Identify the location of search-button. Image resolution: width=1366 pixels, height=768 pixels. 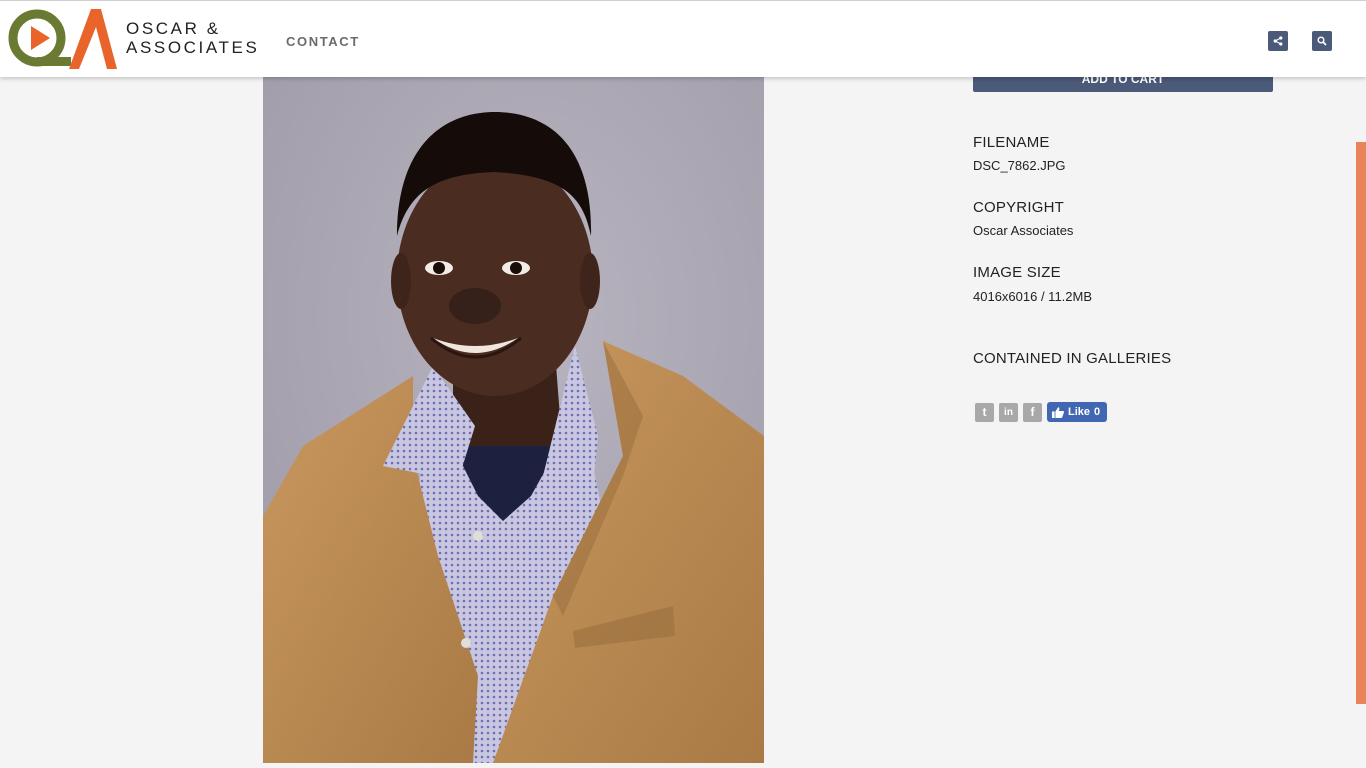
(1322, 41).